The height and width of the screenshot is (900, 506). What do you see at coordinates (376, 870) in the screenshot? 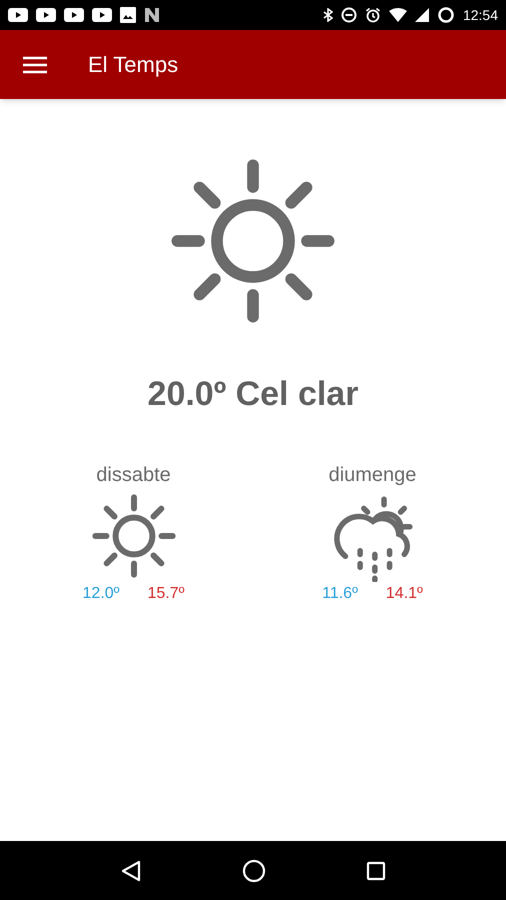
I see `recents-button` at bounding box center [376, 870].